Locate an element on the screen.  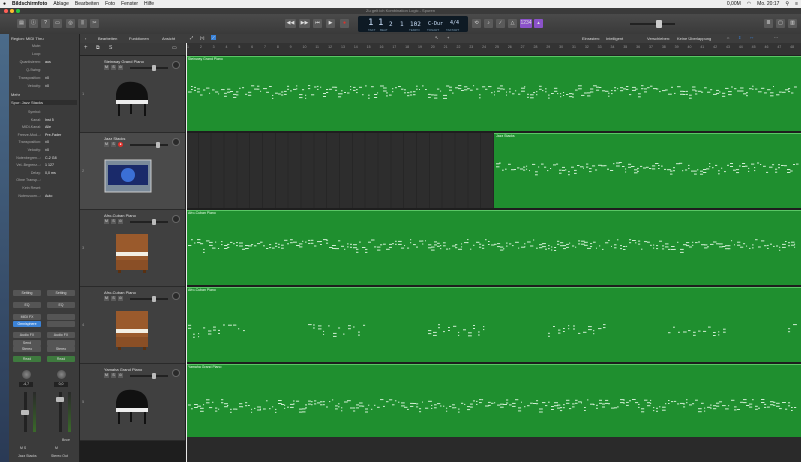
midi-region: Yamaha Grand Piano is located at coordinates (493, 401).